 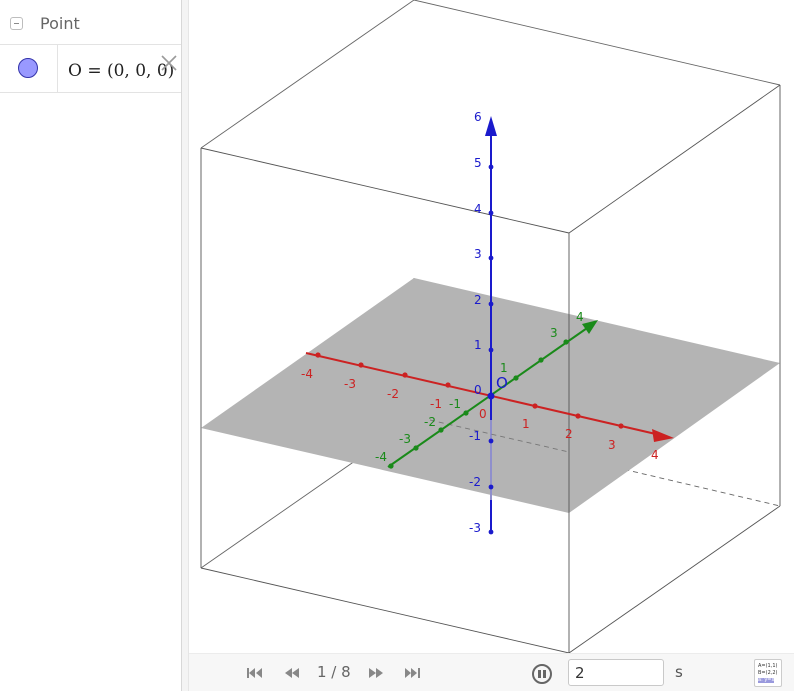 I want to click on z-tick-label: 5, so click(x=478, y=163).